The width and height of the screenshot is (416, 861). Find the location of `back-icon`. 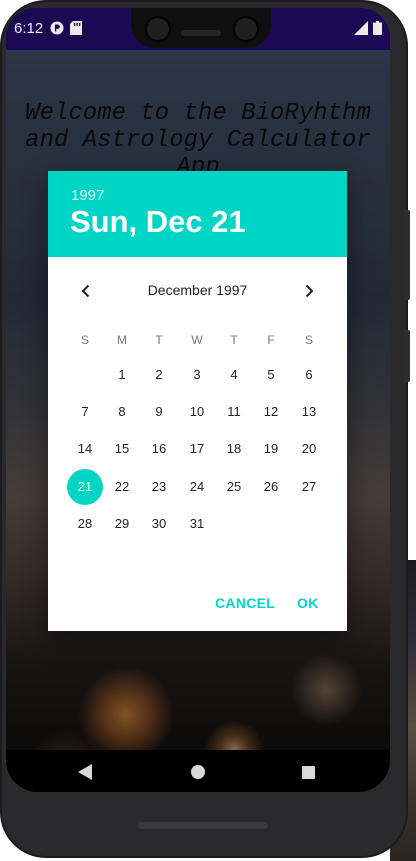

back-icon is located at coordinates (85, 774).